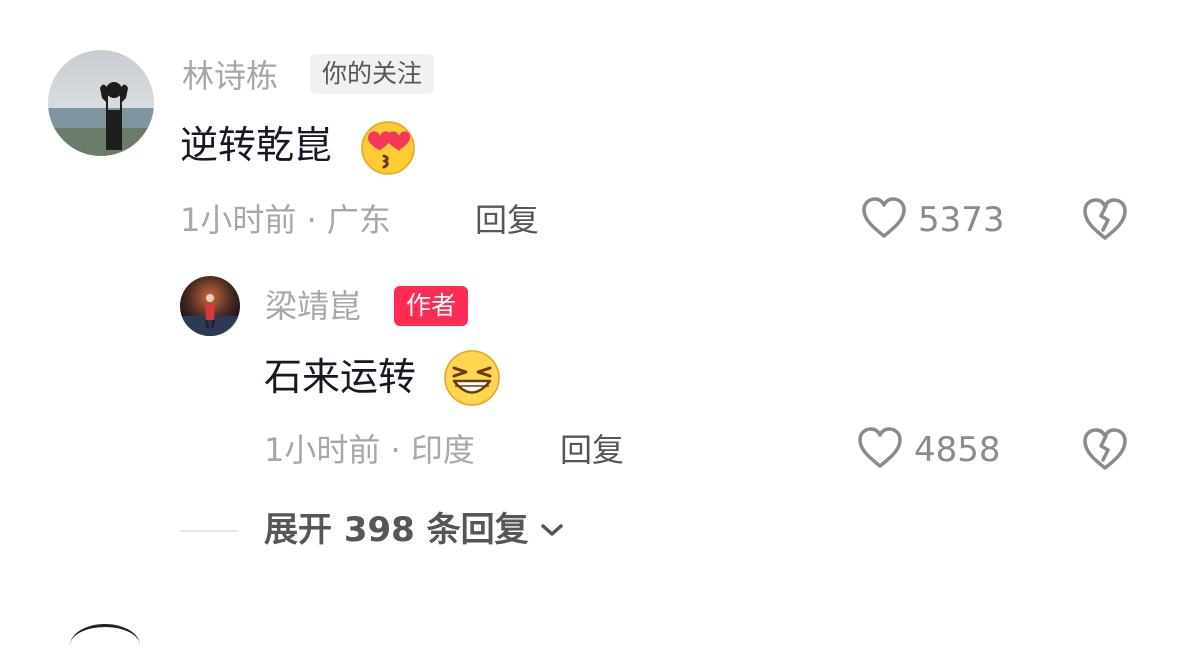 This screenshot has height=667, width=1179. Describe the element at coordinates (957, 450) in the screenshot. I see `reply-like-count: 4858` at that location.